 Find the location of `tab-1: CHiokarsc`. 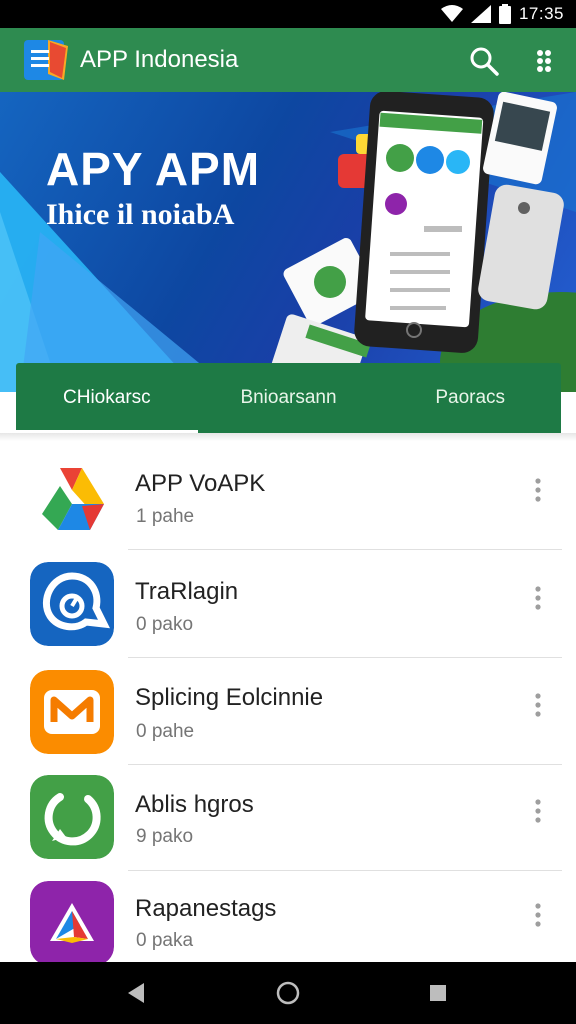

tab-1: CHiokarsc is located at coordinates (107, 398).